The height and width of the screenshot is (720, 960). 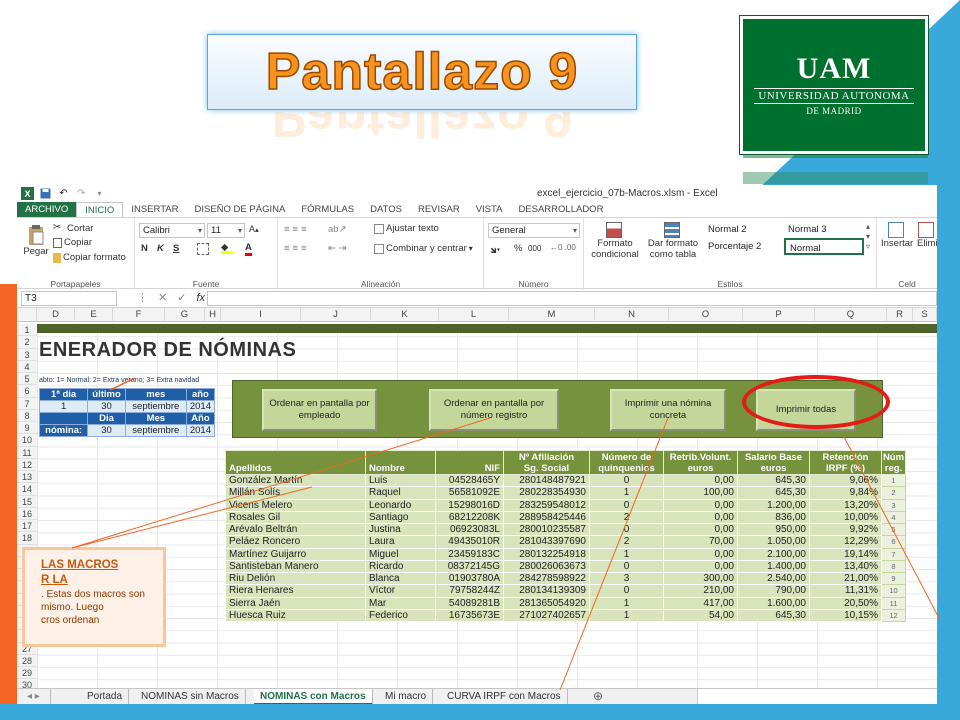 What do you see at coordinates (546, 480) in the screenshot?
I see `cell-afiliacion: 280148487921` at bounding box center [546, 480].